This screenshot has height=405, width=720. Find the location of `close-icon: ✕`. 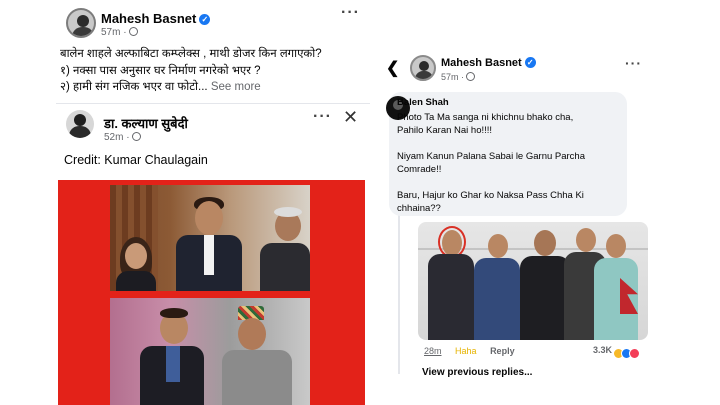

close-icon: ✕ is located at coordinates (350, 117).